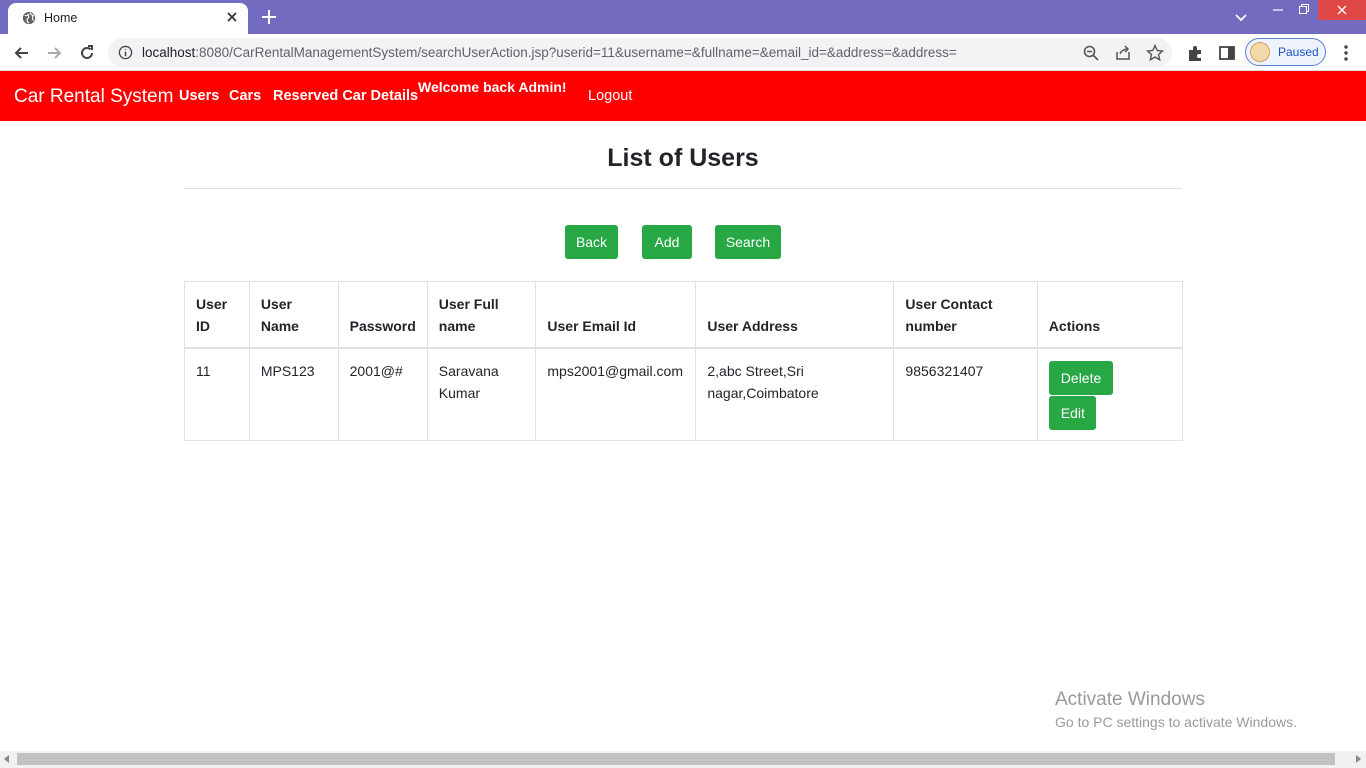 Image resolution: width=1366 pixels, height=768 pixels. I want to click on minimize-icon, so click(1278, 10).